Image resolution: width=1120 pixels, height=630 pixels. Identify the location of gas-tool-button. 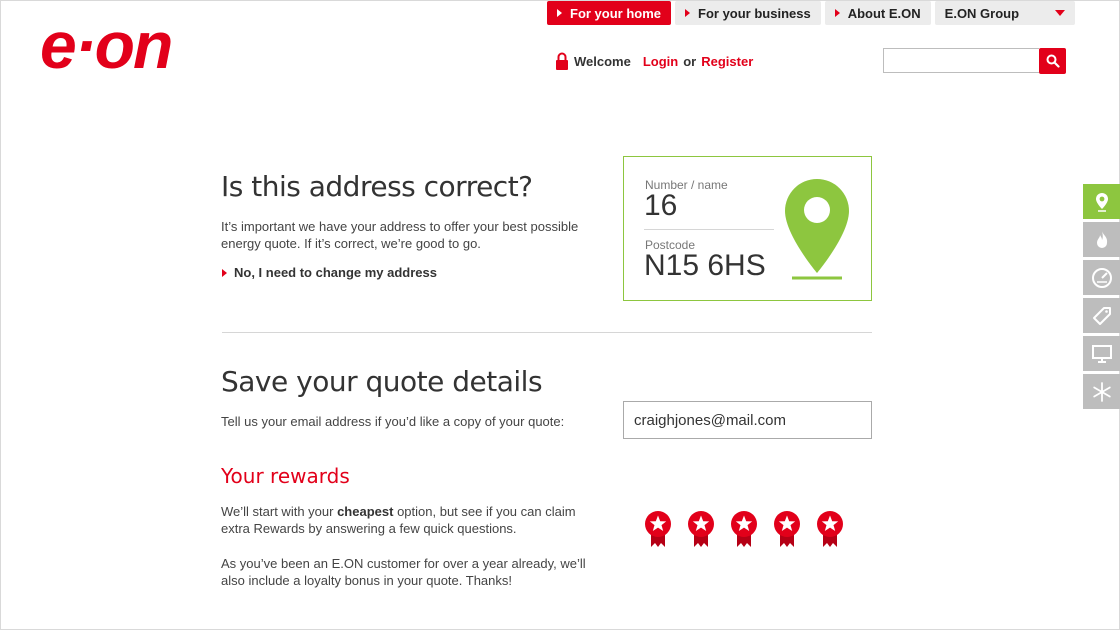
(1101, 239).